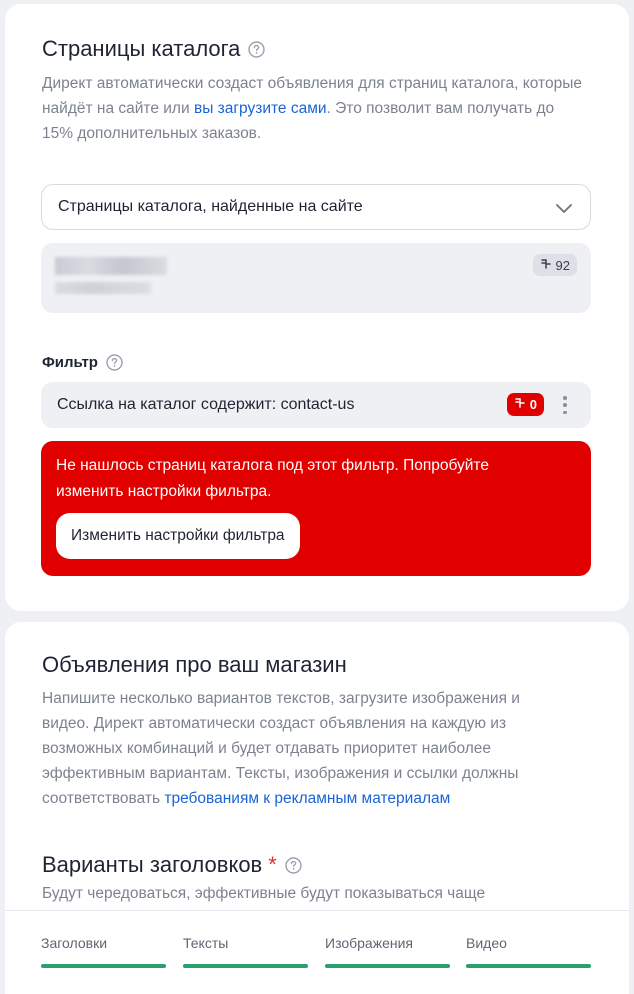 This screenshot has height=994, width=634. Describe the element at coordinates (194, 664) in the screenshot. I see `ads-section-title: Объявления про ваш магазин` at that location.